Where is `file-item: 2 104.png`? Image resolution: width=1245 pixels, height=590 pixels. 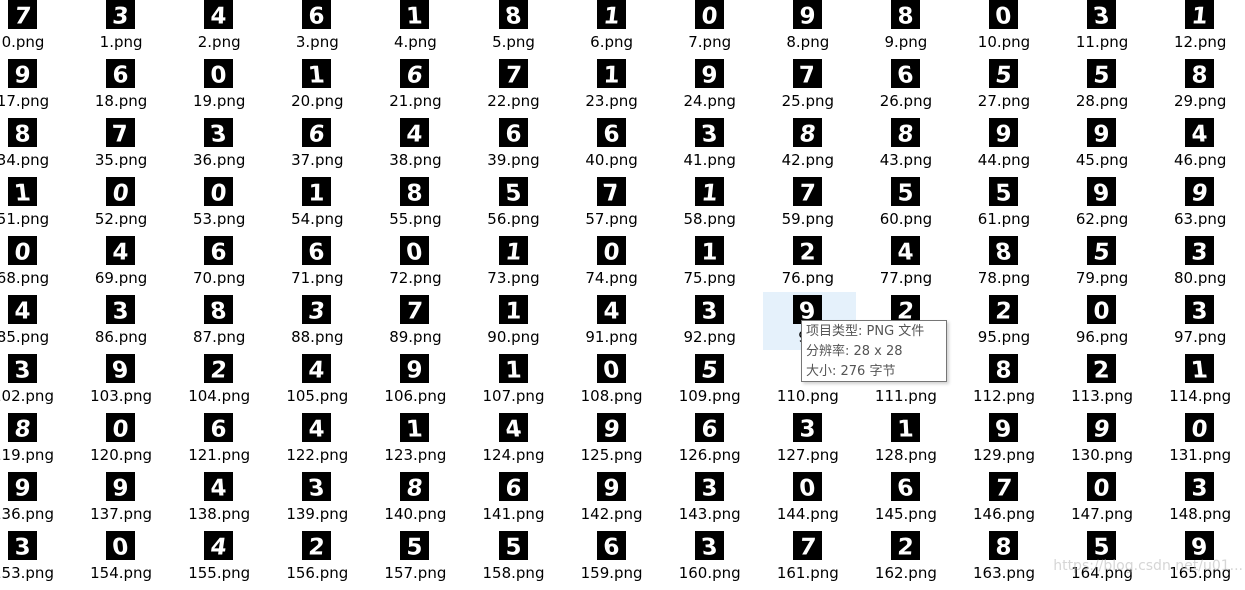 file-item: 2 104.png is located at coordinates (219, 383).